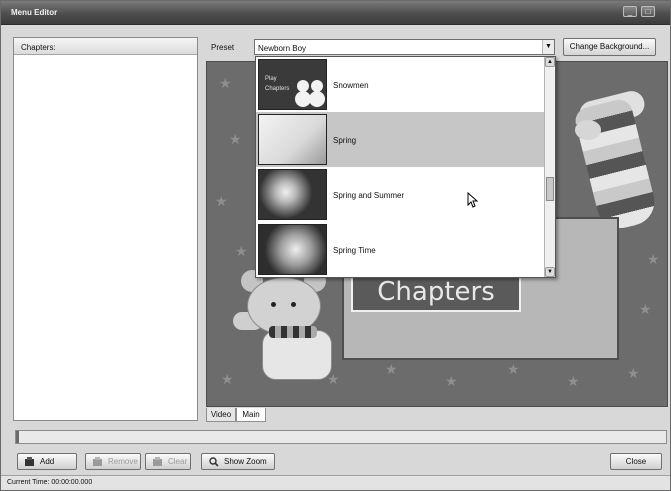 This screenshot has width=671, height=491. What do you see at coordinates (123, 461) in the screenshot?
I see `remove-button-label: Remove` at bounding box center [123, 461].